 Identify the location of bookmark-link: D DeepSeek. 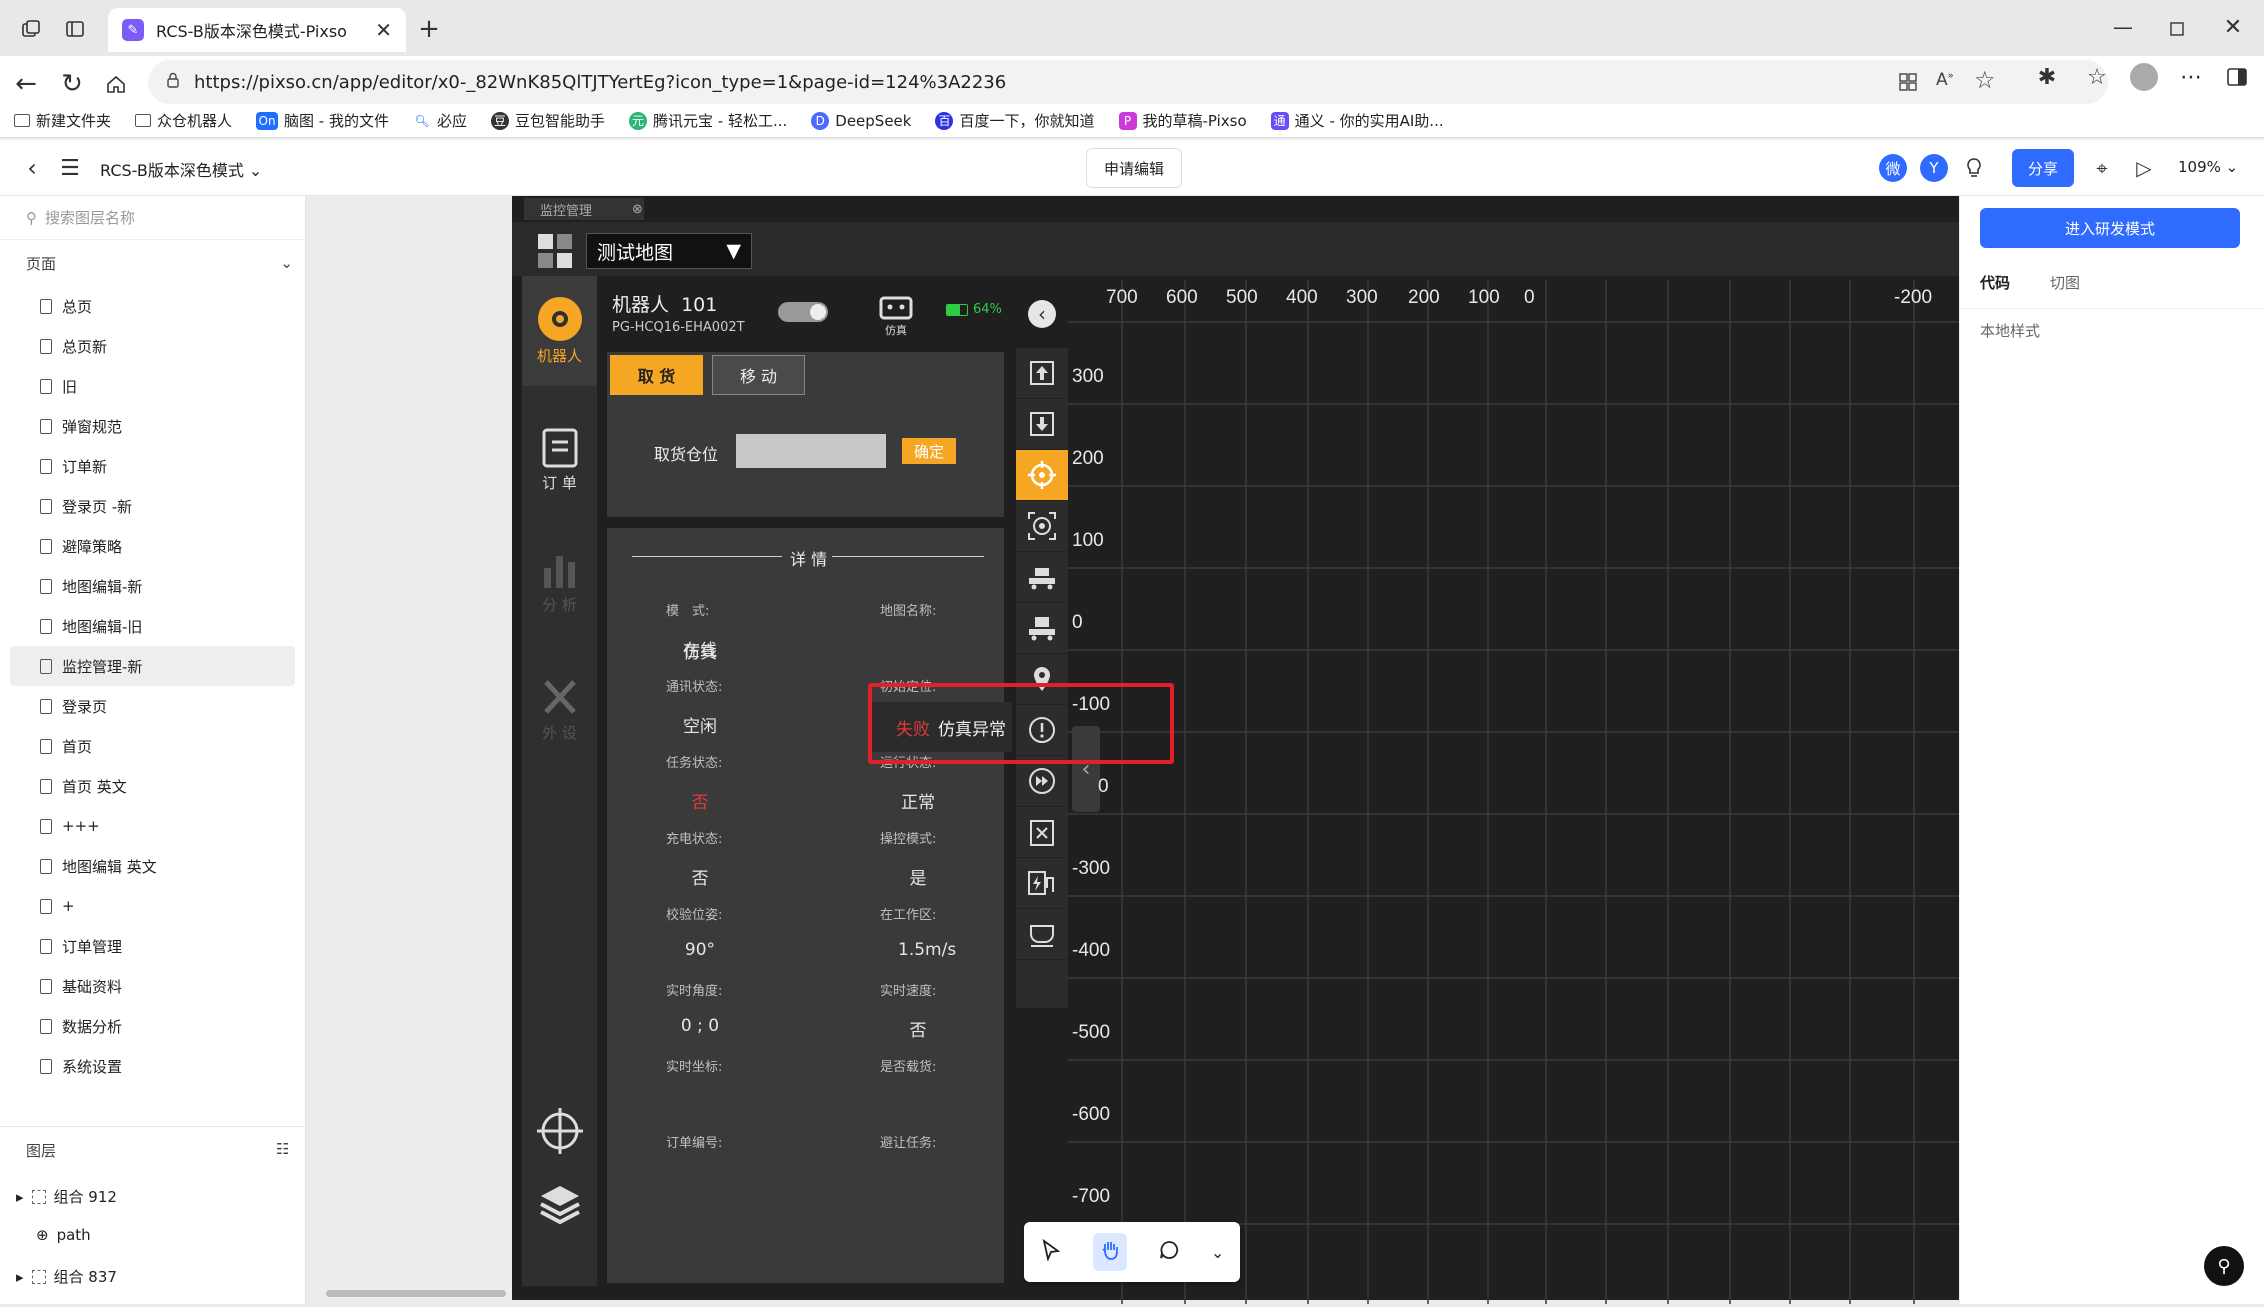
(861, 120).